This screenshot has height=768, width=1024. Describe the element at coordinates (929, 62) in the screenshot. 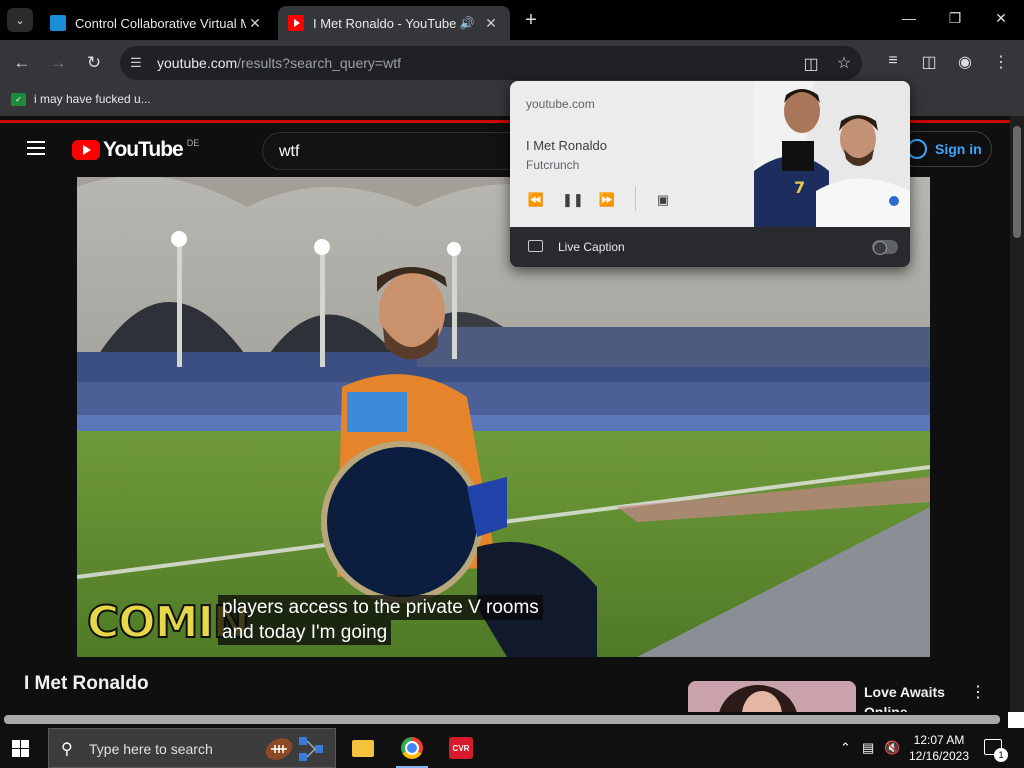

I see `side-panel-icon: ◫` at that location.